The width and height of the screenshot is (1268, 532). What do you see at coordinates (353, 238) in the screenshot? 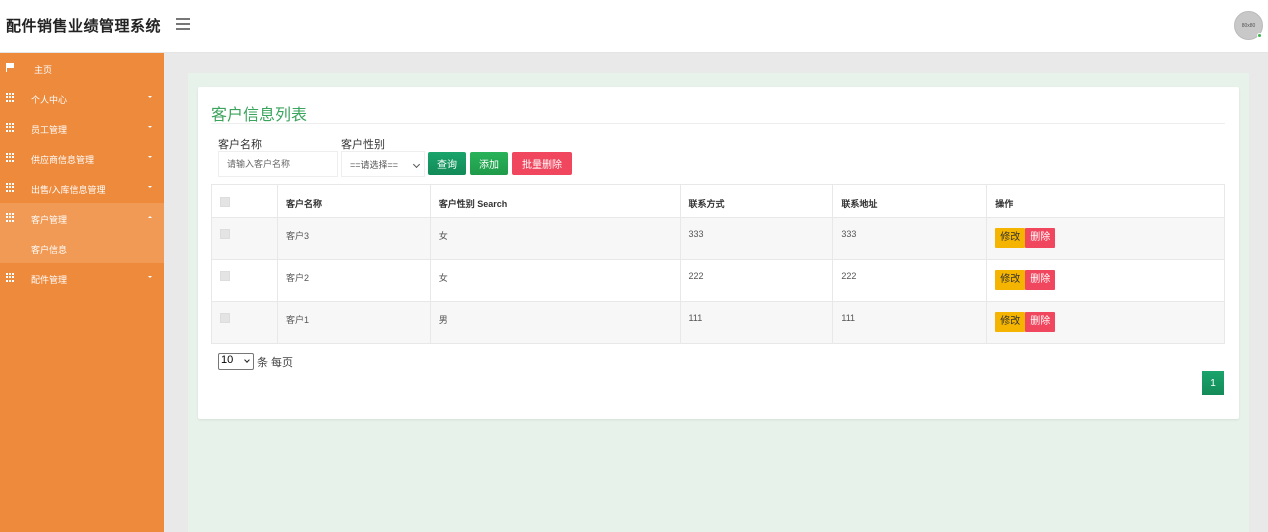
I see `cell-name: 客户3` at bounding box center [353, 238].